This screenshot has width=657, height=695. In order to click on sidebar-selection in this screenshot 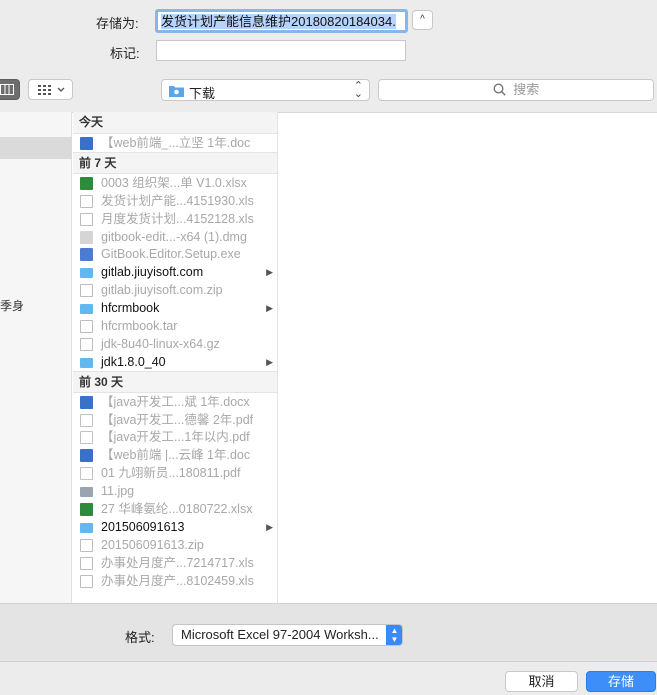, I will do `click(36, 148)`.